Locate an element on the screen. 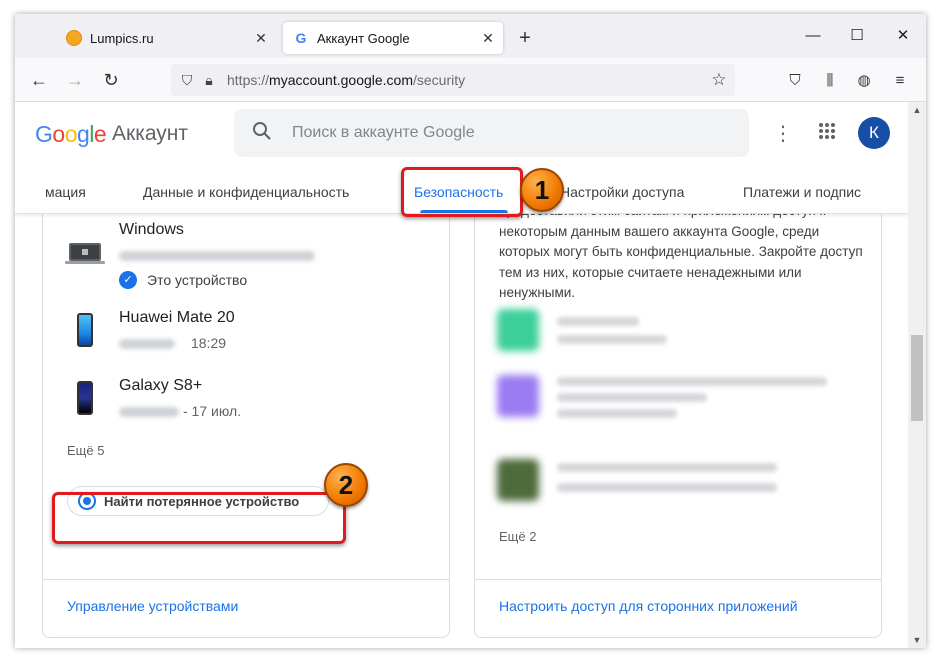 The width and height of the screenshot is (941, 662). apps-grid-icon is located at coordinates (827, 134).